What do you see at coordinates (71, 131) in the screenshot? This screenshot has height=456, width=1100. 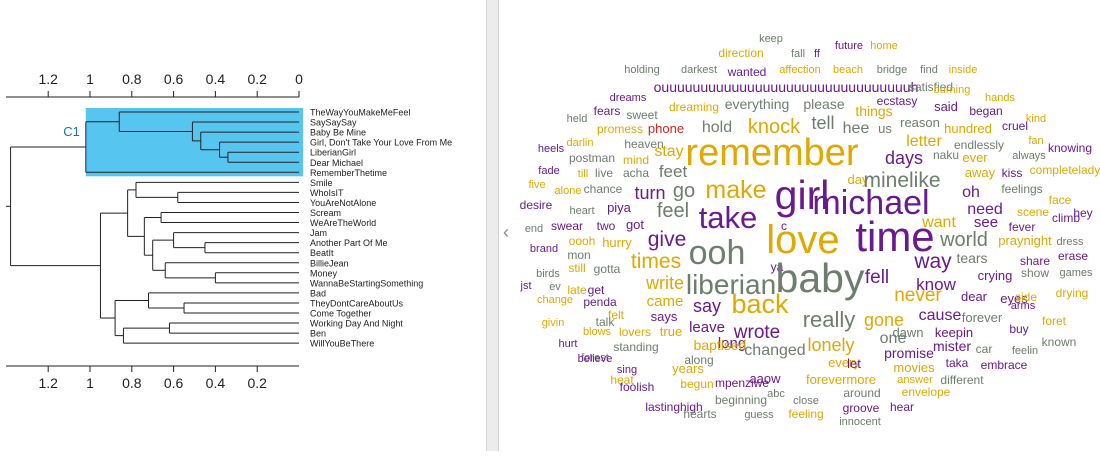 I see `cluster-label: C1` at bounding box center [71, 131].